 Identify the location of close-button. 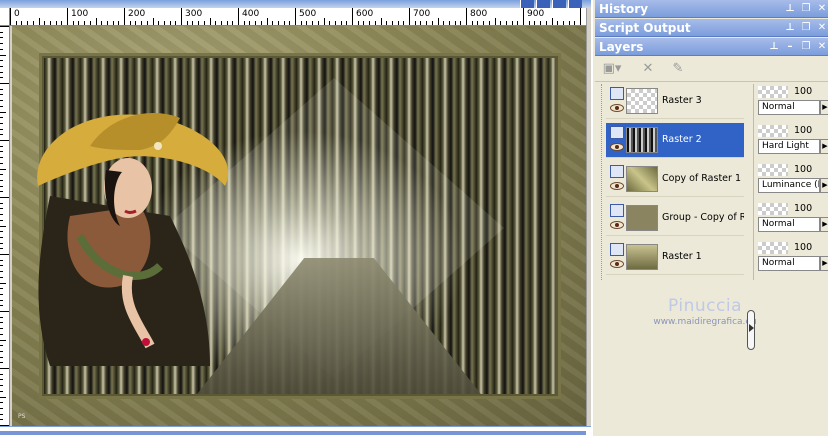
(575, 4).